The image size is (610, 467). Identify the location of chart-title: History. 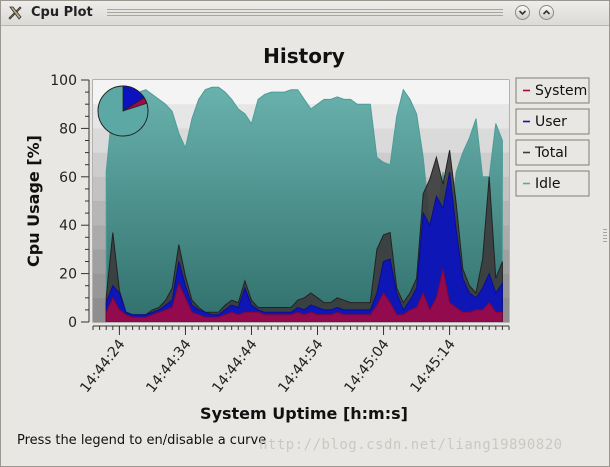
(304, 56).